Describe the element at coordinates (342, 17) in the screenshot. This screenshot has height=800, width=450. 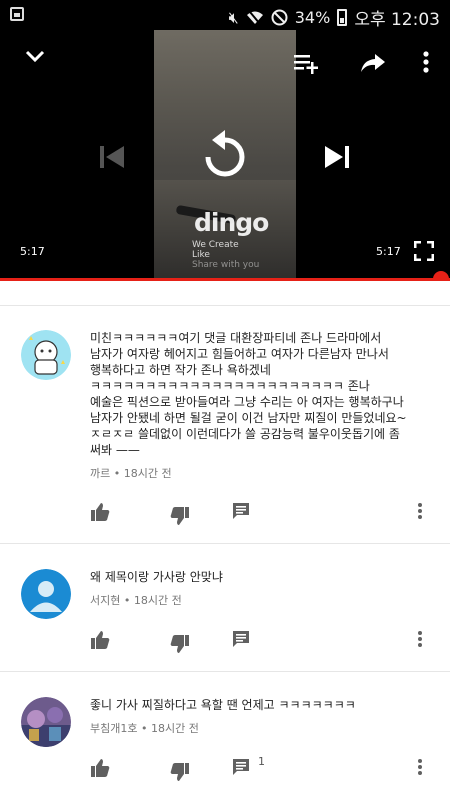
I see `battery-icon` at that location.